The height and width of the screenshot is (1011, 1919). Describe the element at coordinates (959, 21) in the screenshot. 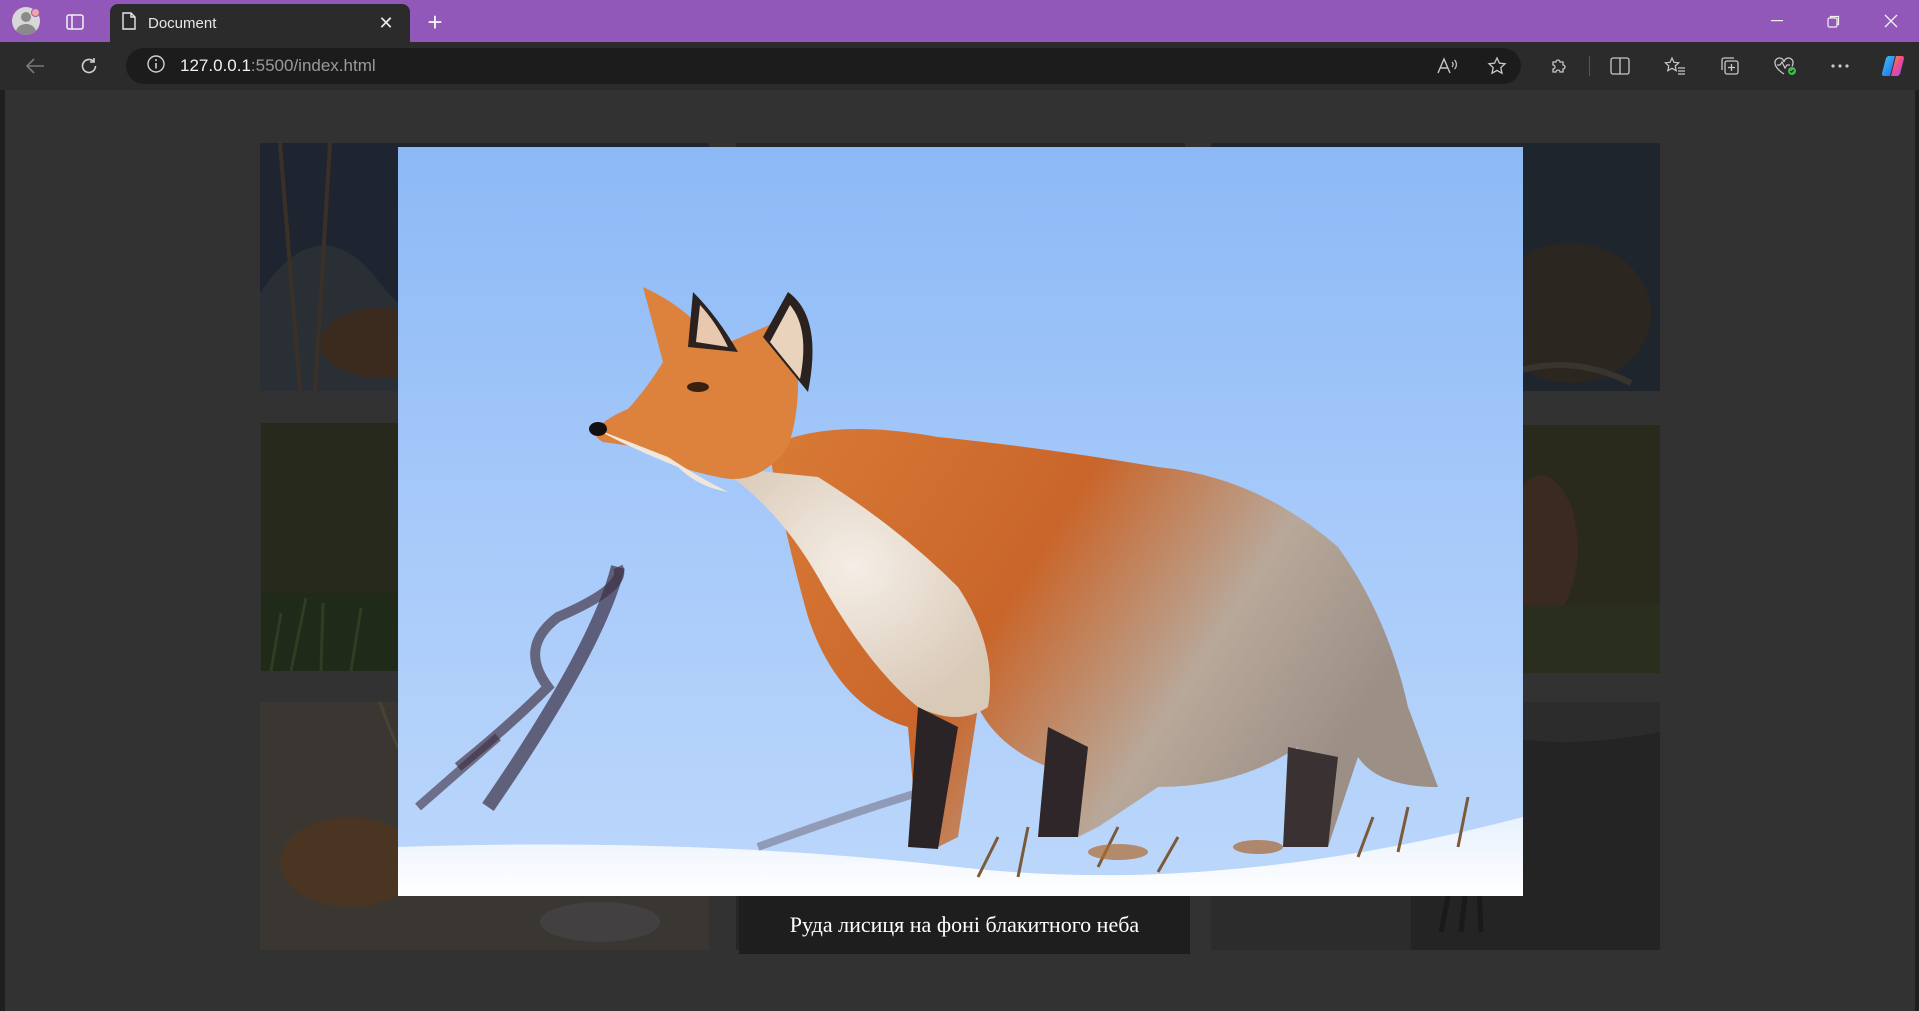

I see `title-bar: Document ✕ +` at that location.